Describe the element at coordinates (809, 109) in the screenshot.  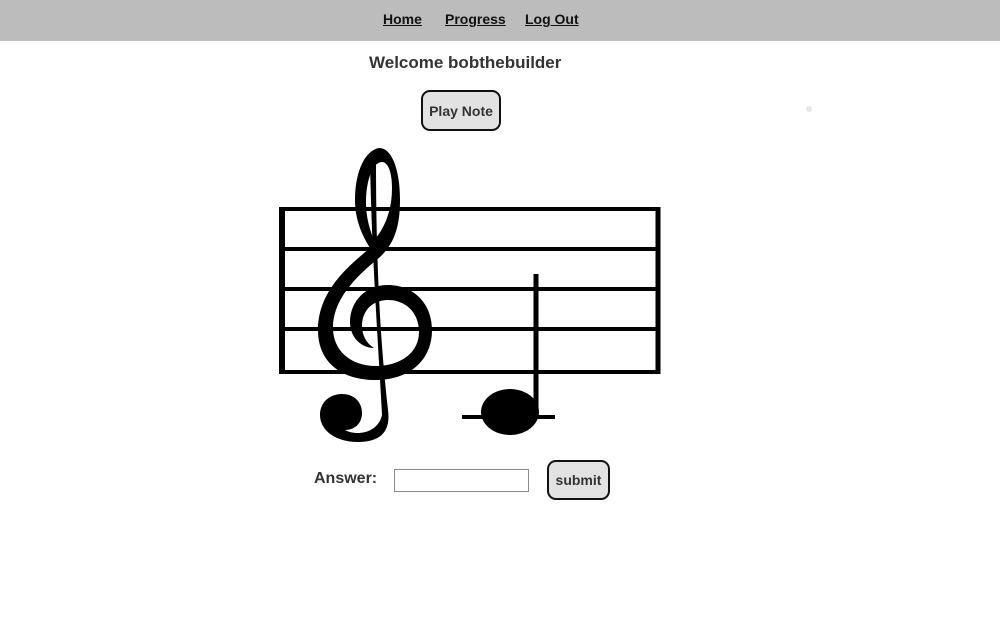
I see `decorative-speck` at that location.